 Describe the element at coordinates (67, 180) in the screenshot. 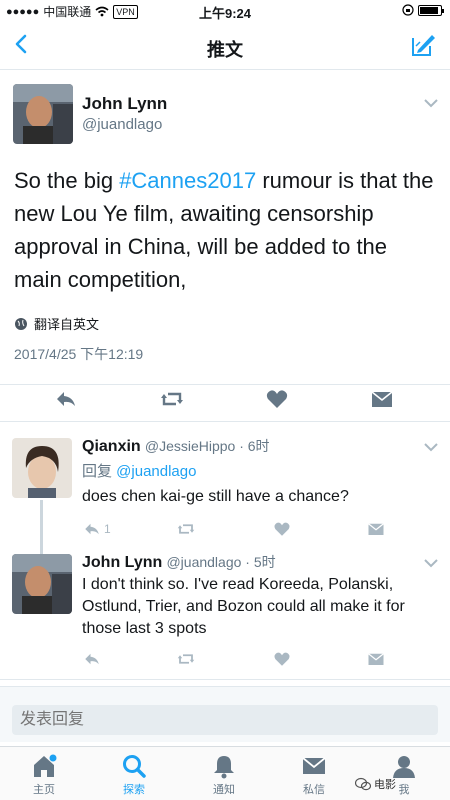

I see `tweet-text-prefix: So the big` at that location.